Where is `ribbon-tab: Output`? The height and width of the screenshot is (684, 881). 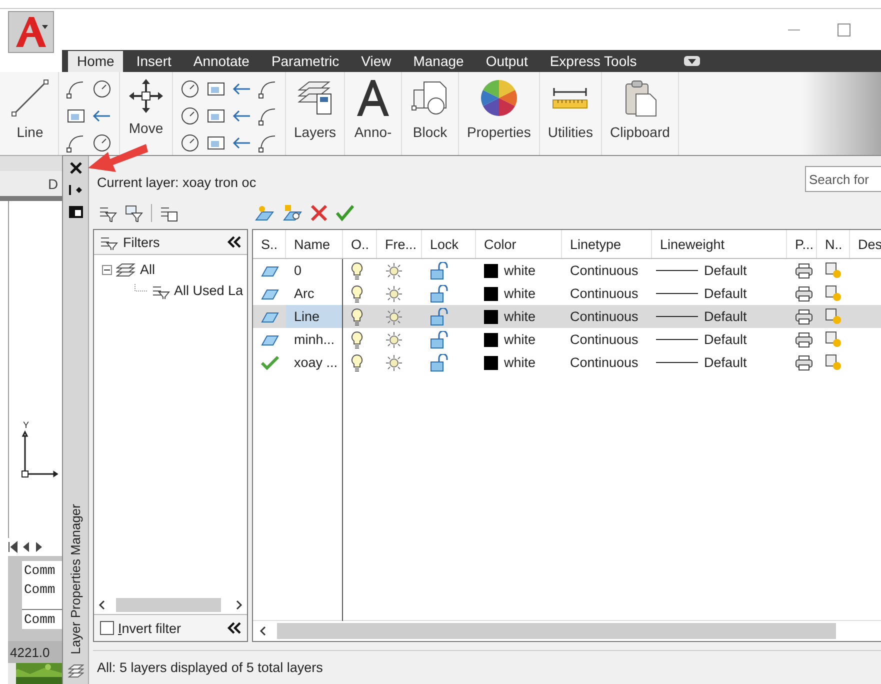 ribbon-tab: Output is located at coordinates (506, 61).